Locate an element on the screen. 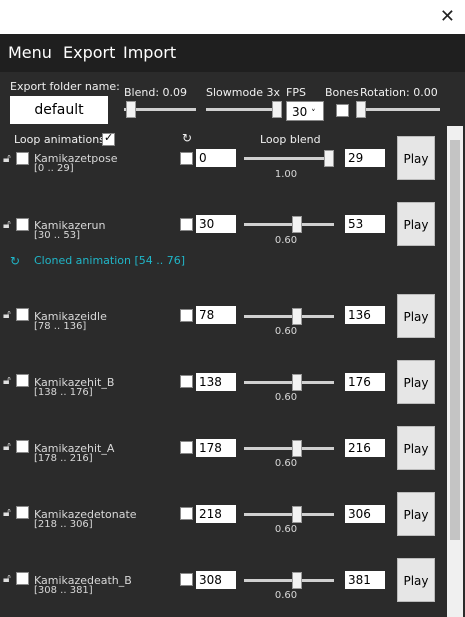 The width and height of the screenshot is (465, 617). fps-label: FPS is located at coordinates (296, 92).